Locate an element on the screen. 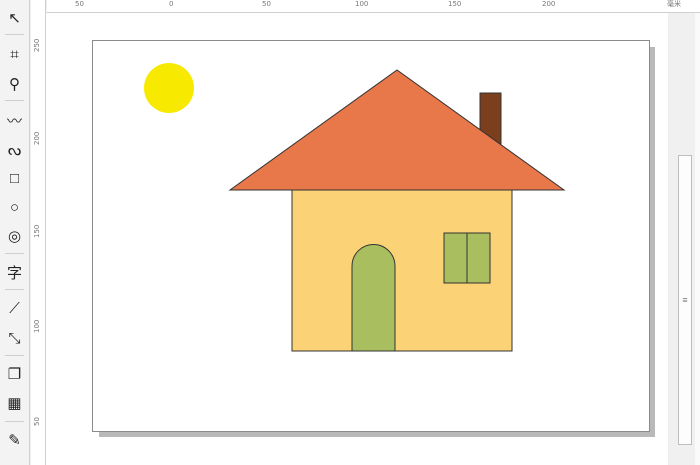 This screenshot has height=465, width=700. door-shape is located at coordinates (373, 298).